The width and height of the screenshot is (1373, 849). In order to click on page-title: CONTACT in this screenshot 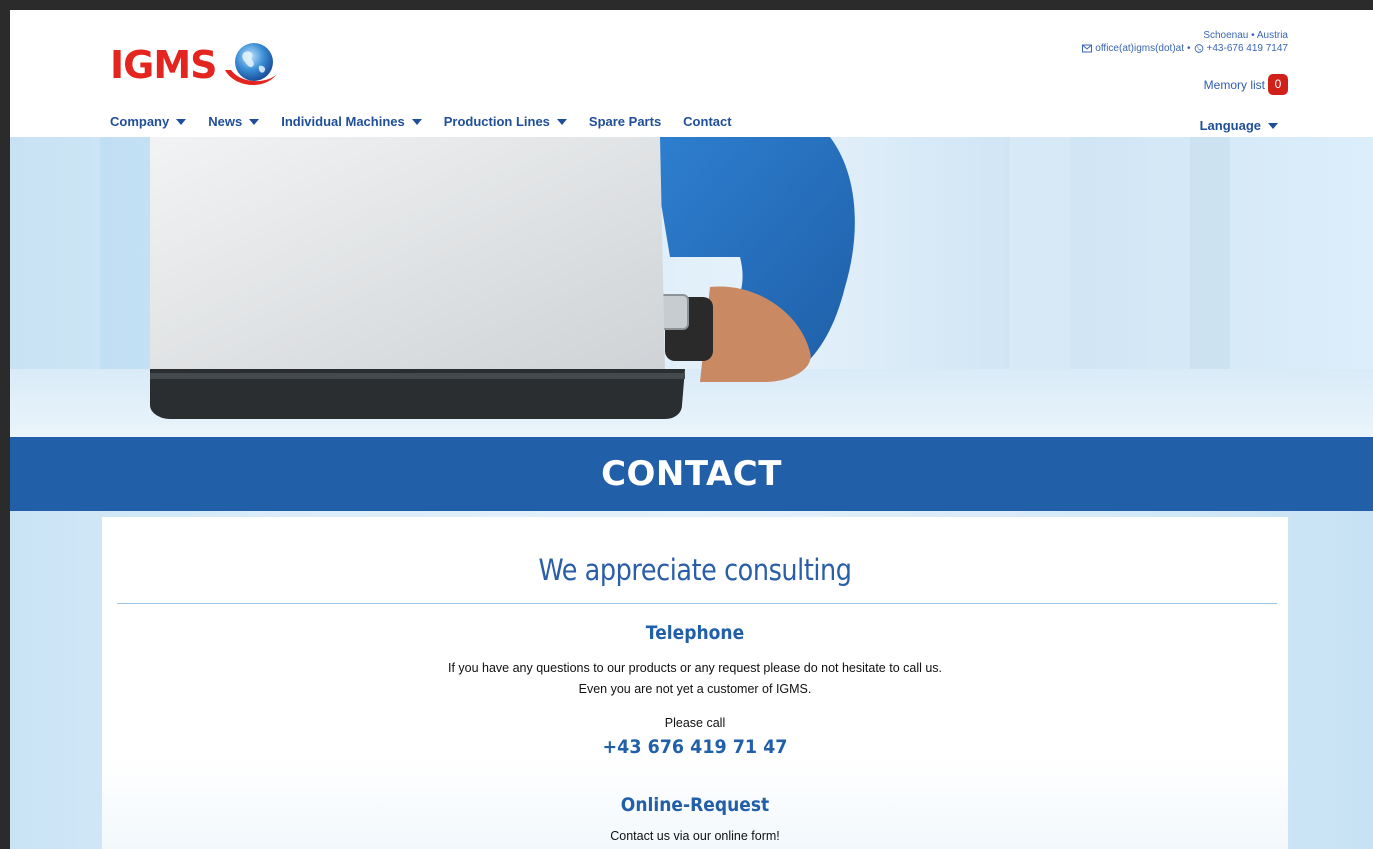, I will do `click(691, 474)`.